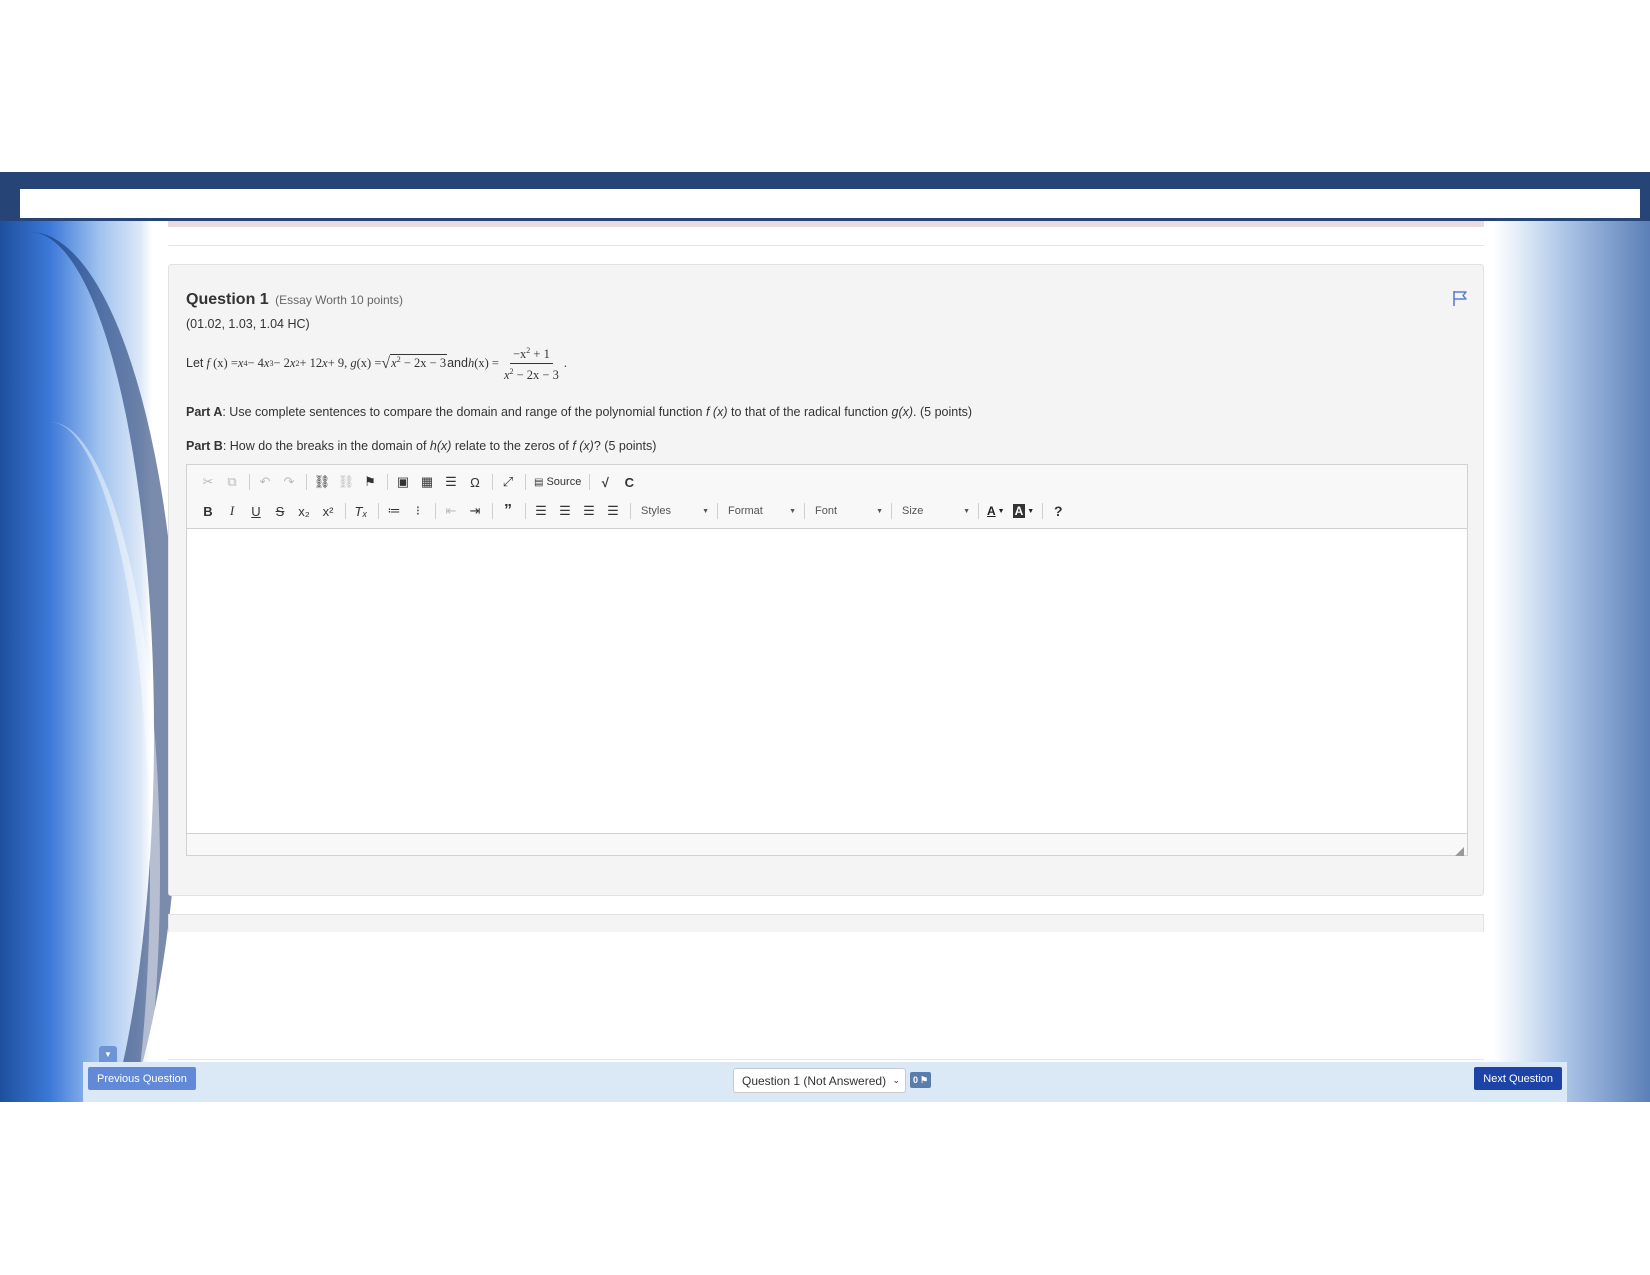 The width and height of the screenshot is (1650, 1275). What do you see at coordinates (830, 203) in the screenshot?
I see `header-content-area` at bounding box center [830, 203].